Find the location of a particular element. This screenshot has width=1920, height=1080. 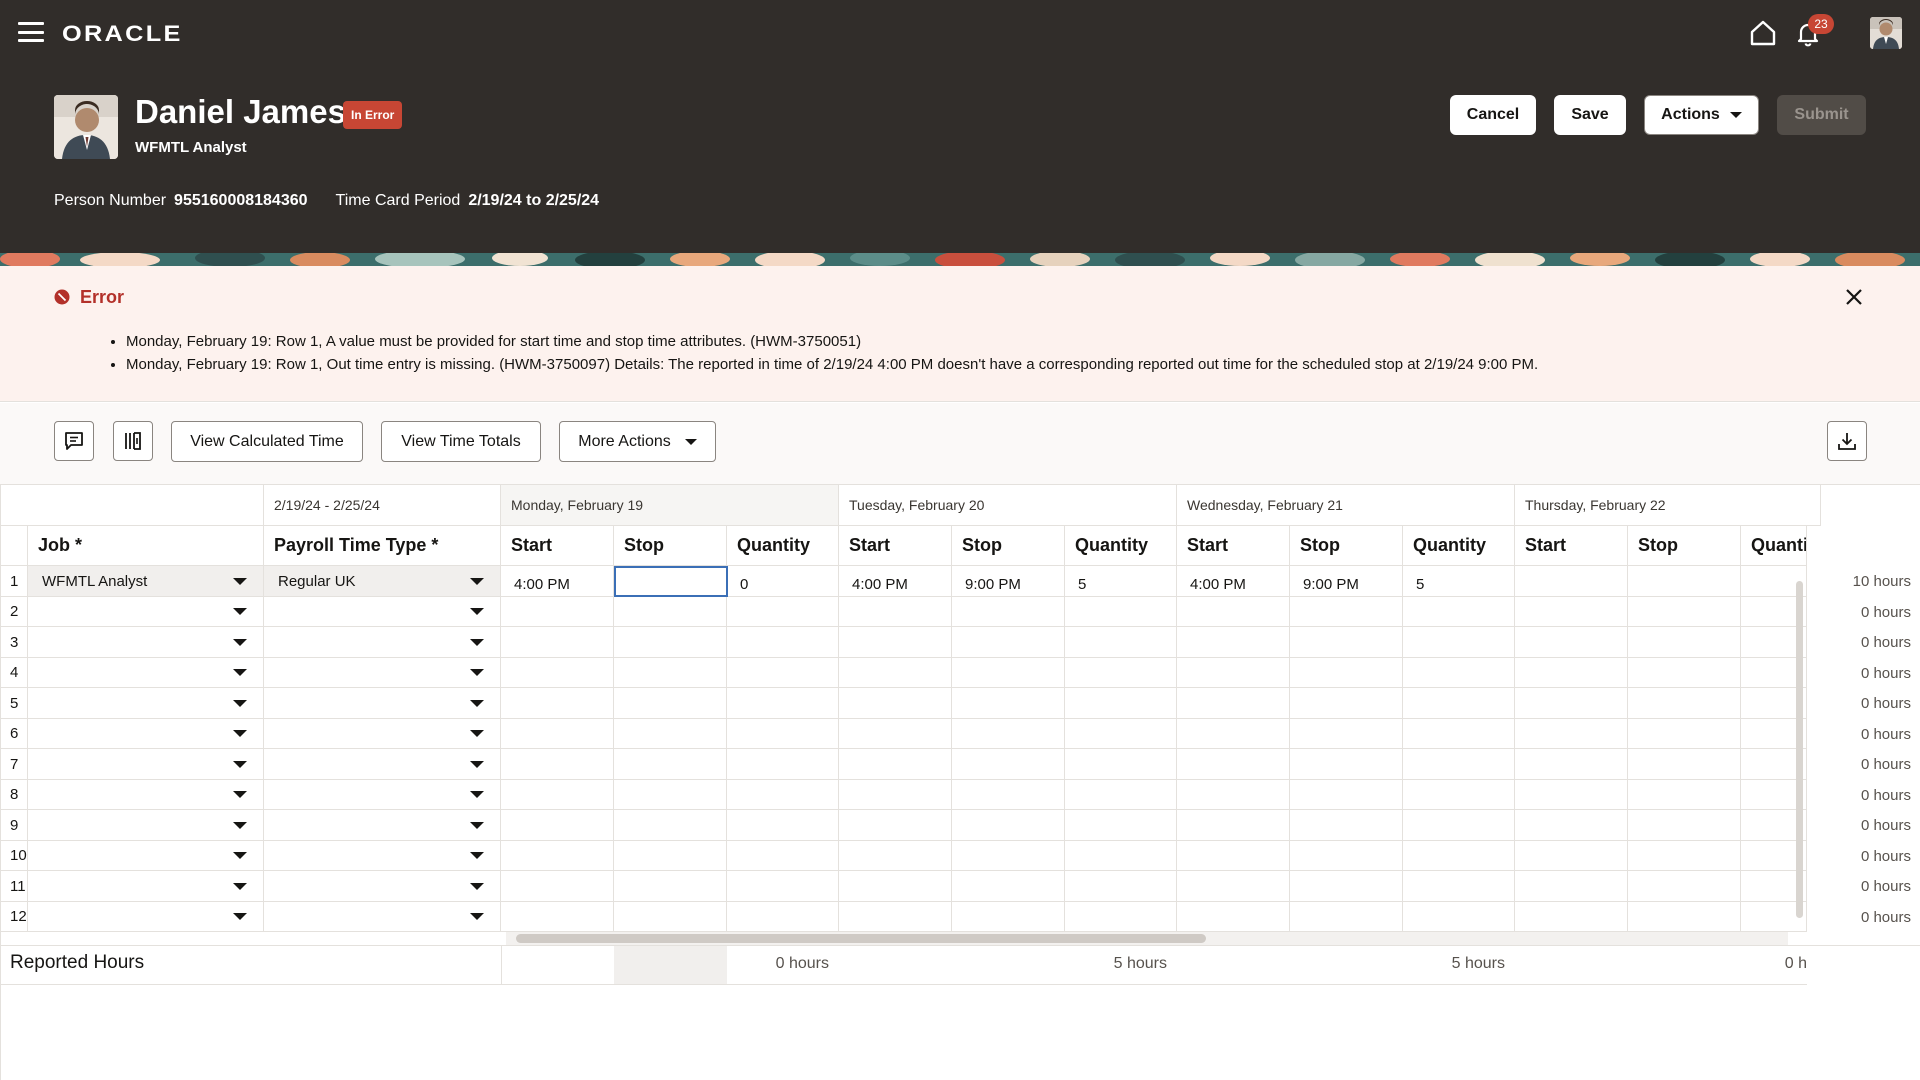

close-icon is located at coordinates (1854, 297).